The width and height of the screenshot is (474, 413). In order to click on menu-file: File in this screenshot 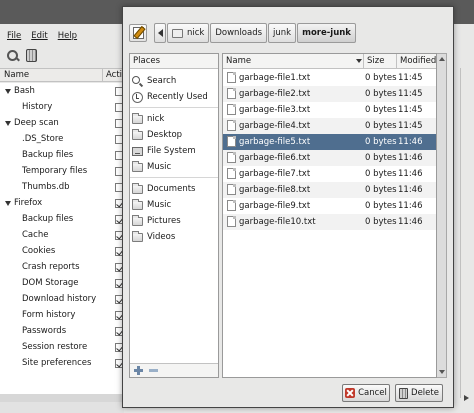, I will do `click(14, 36)`.